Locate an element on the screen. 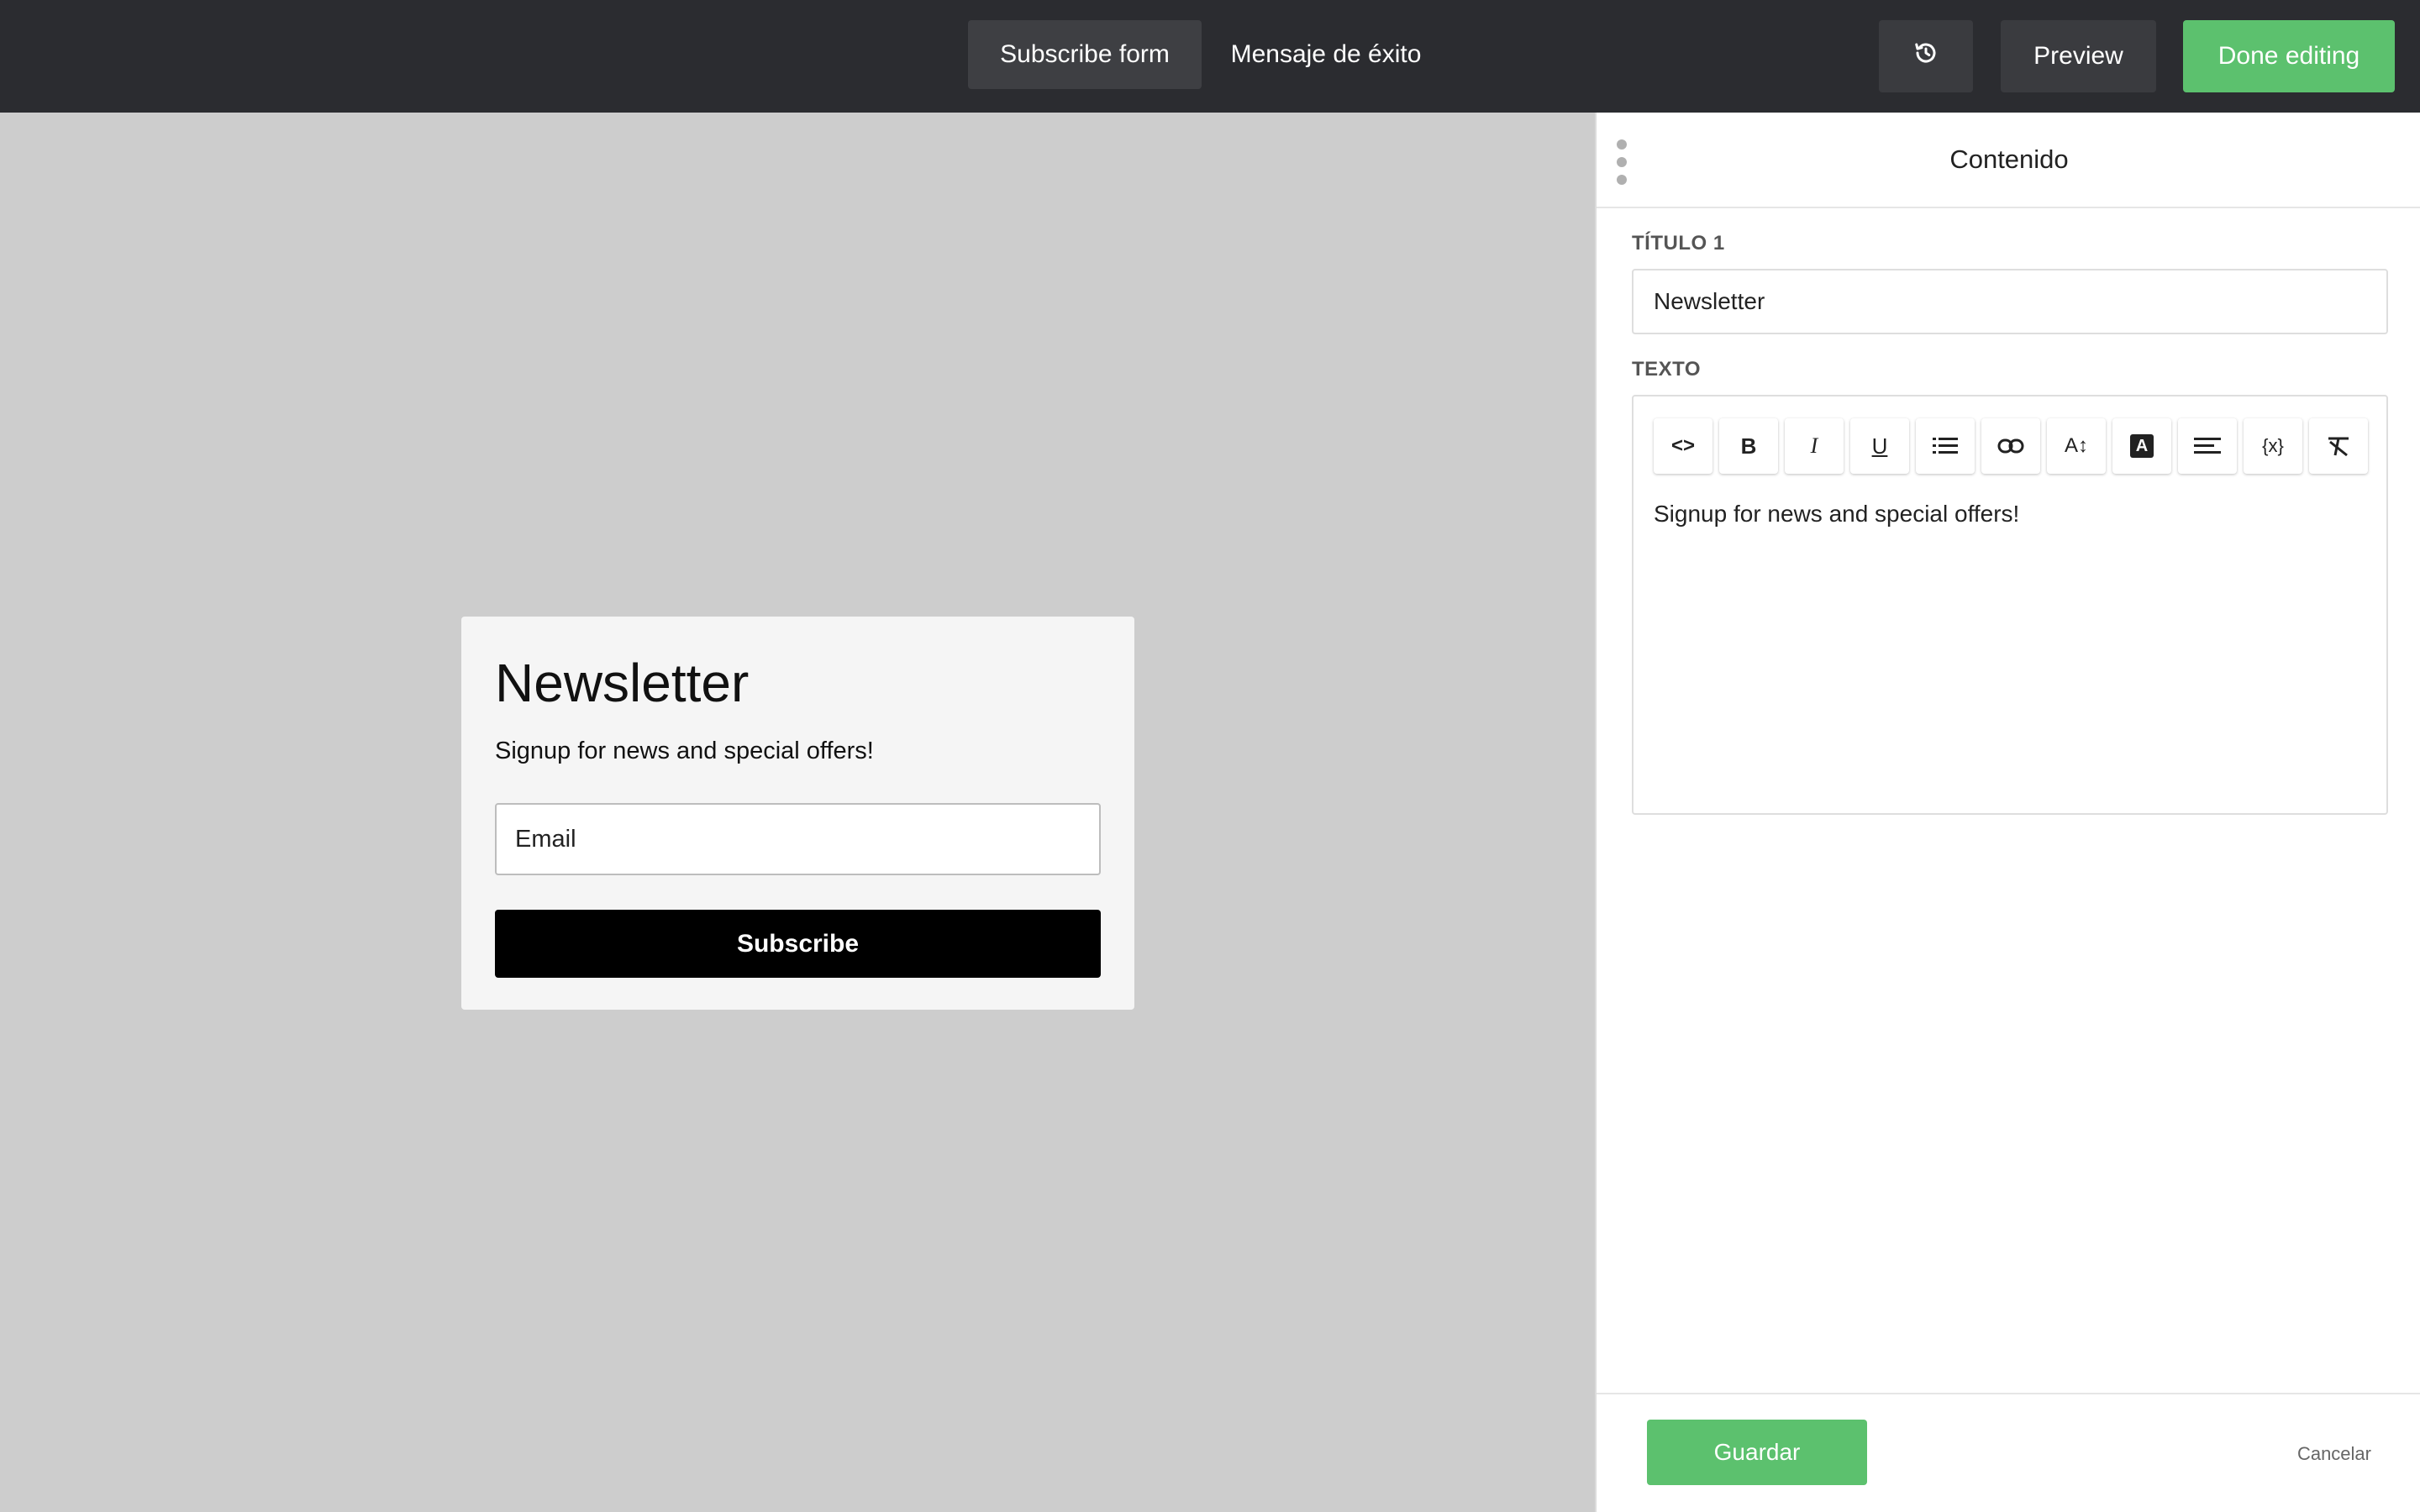  italic-button: I is located at coordinates (1814, 446).